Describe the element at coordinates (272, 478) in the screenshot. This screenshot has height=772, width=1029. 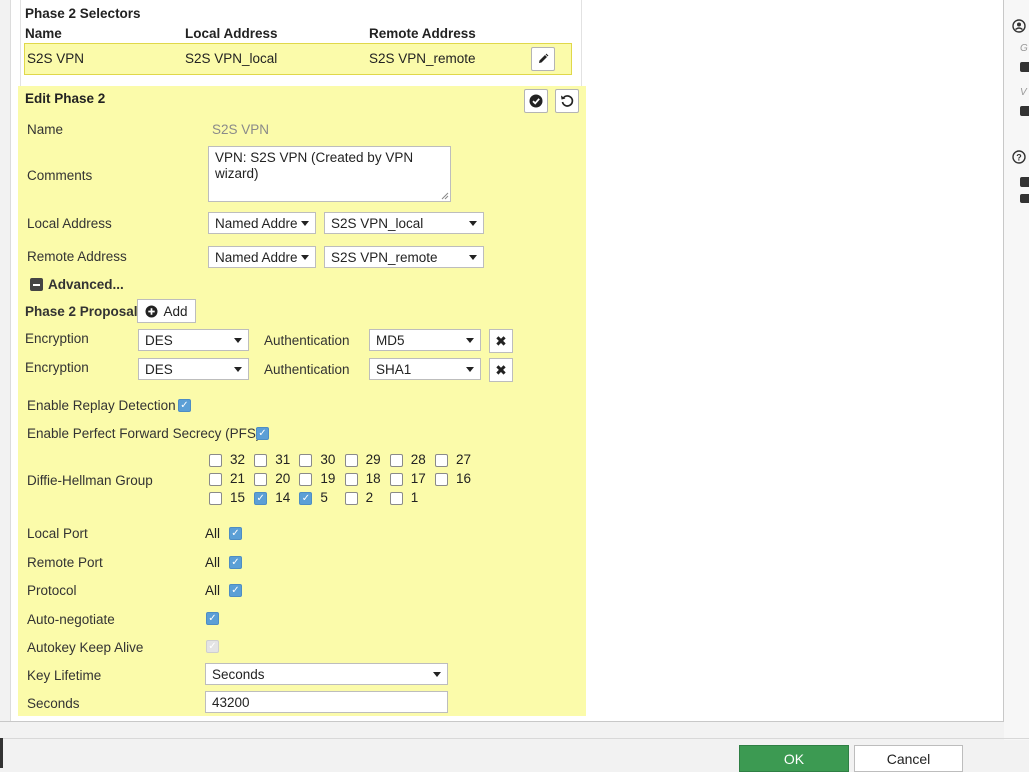
I see `dh-group-option: 20` at that location.